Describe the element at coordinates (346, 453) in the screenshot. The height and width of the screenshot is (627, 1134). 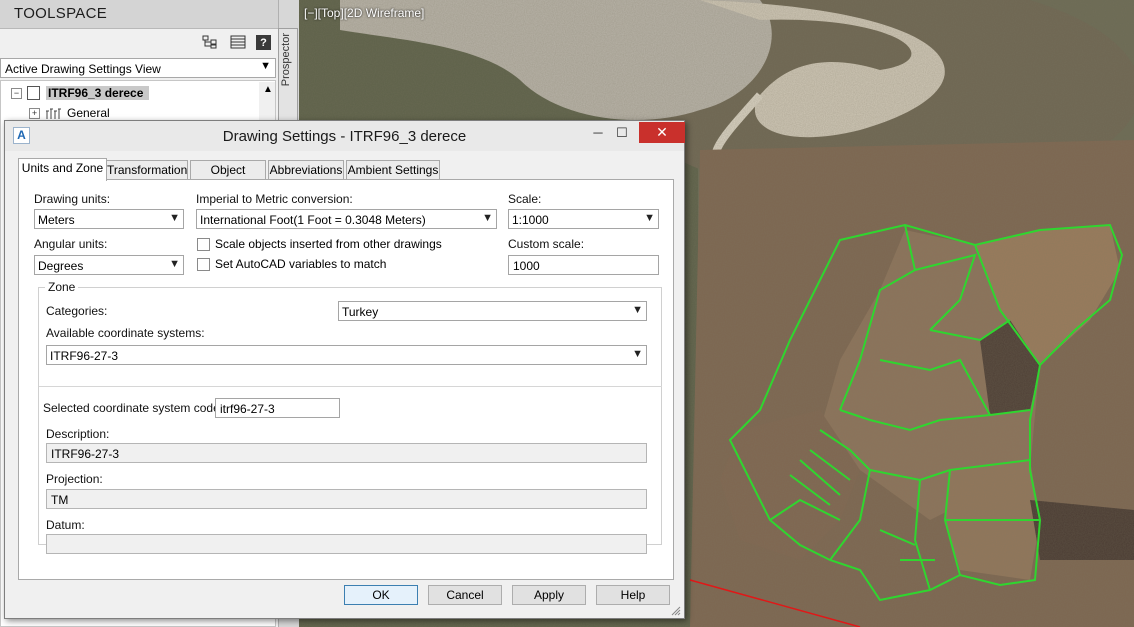
I see `description-field: ITRF96-27-3` at that location.